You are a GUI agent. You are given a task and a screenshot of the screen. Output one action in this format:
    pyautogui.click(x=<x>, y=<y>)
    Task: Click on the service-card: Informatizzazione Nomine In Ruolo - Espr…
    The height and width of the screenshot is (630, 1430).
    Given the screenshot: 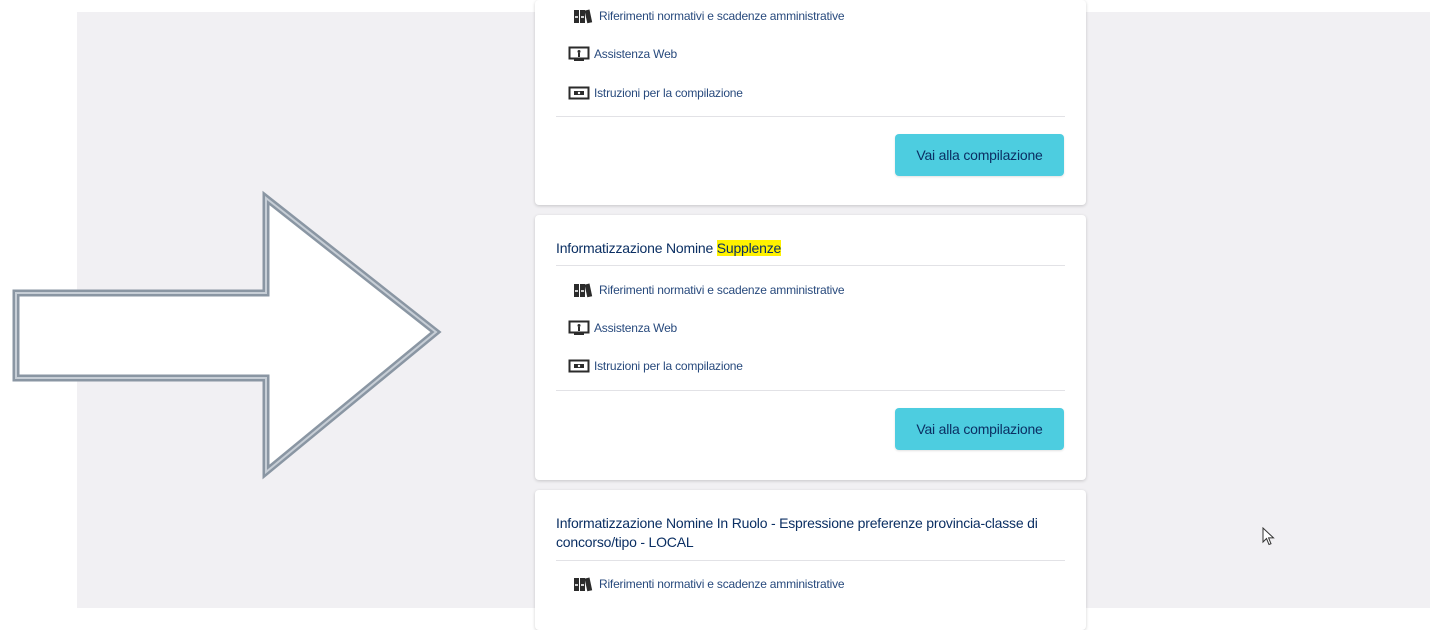 What is the action you would take?
    pyautogui.click(x=810, y=560)
    